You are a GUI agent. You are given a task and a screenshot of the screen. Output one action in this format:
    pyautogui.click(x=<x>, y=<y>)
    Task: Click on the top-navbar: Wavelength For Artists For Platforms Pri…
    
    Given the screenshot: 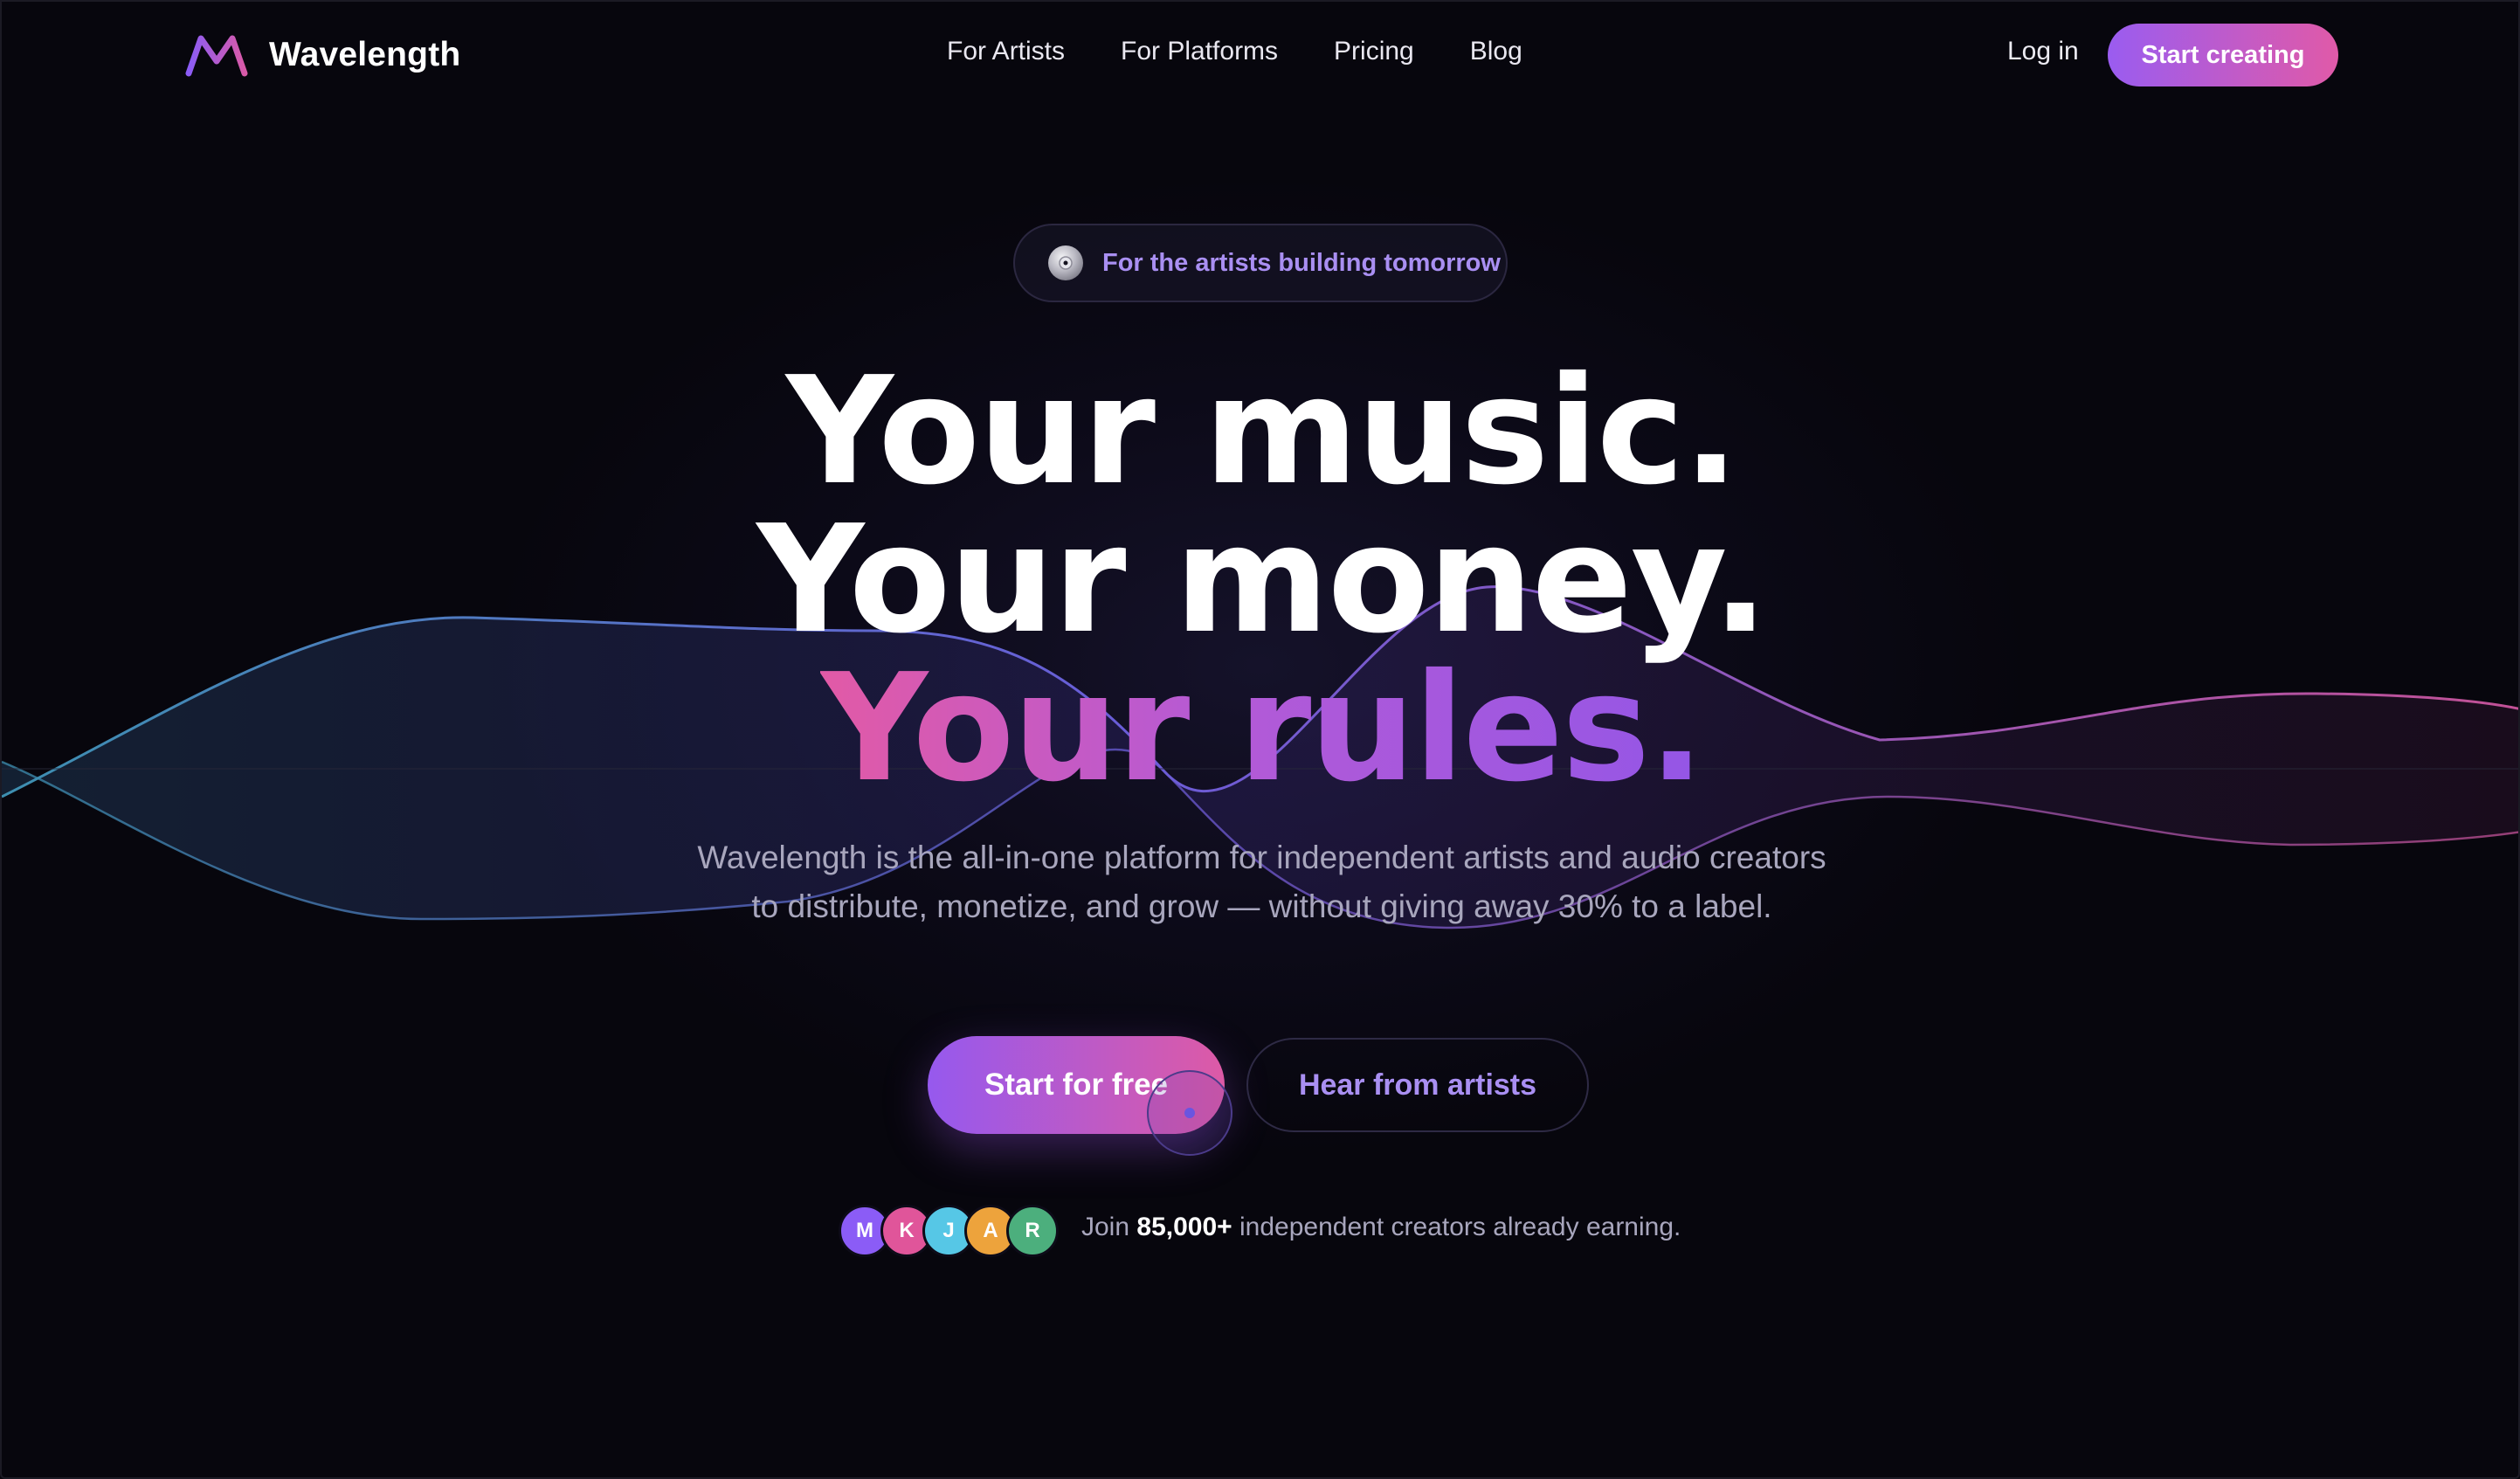 What is the action you would take?
    pyautogui.click(x=1260, y=54)
    